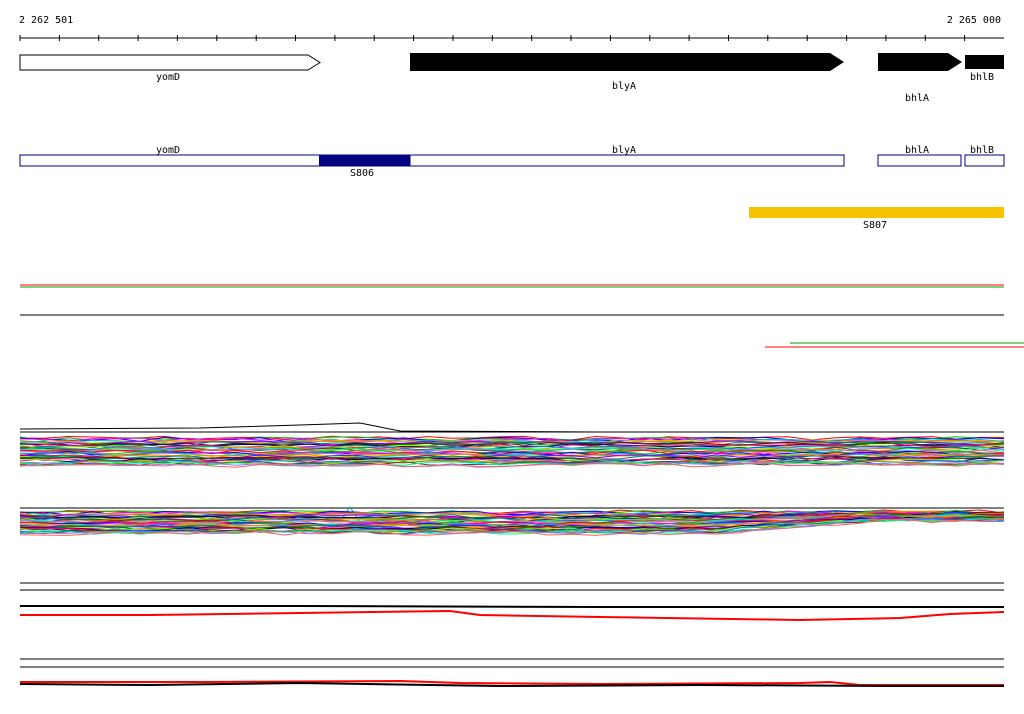  What do you see at coordinates (876, 219) in the screenshot?
I see `feature-track-S807: S807` at bounding box center [876, 219].